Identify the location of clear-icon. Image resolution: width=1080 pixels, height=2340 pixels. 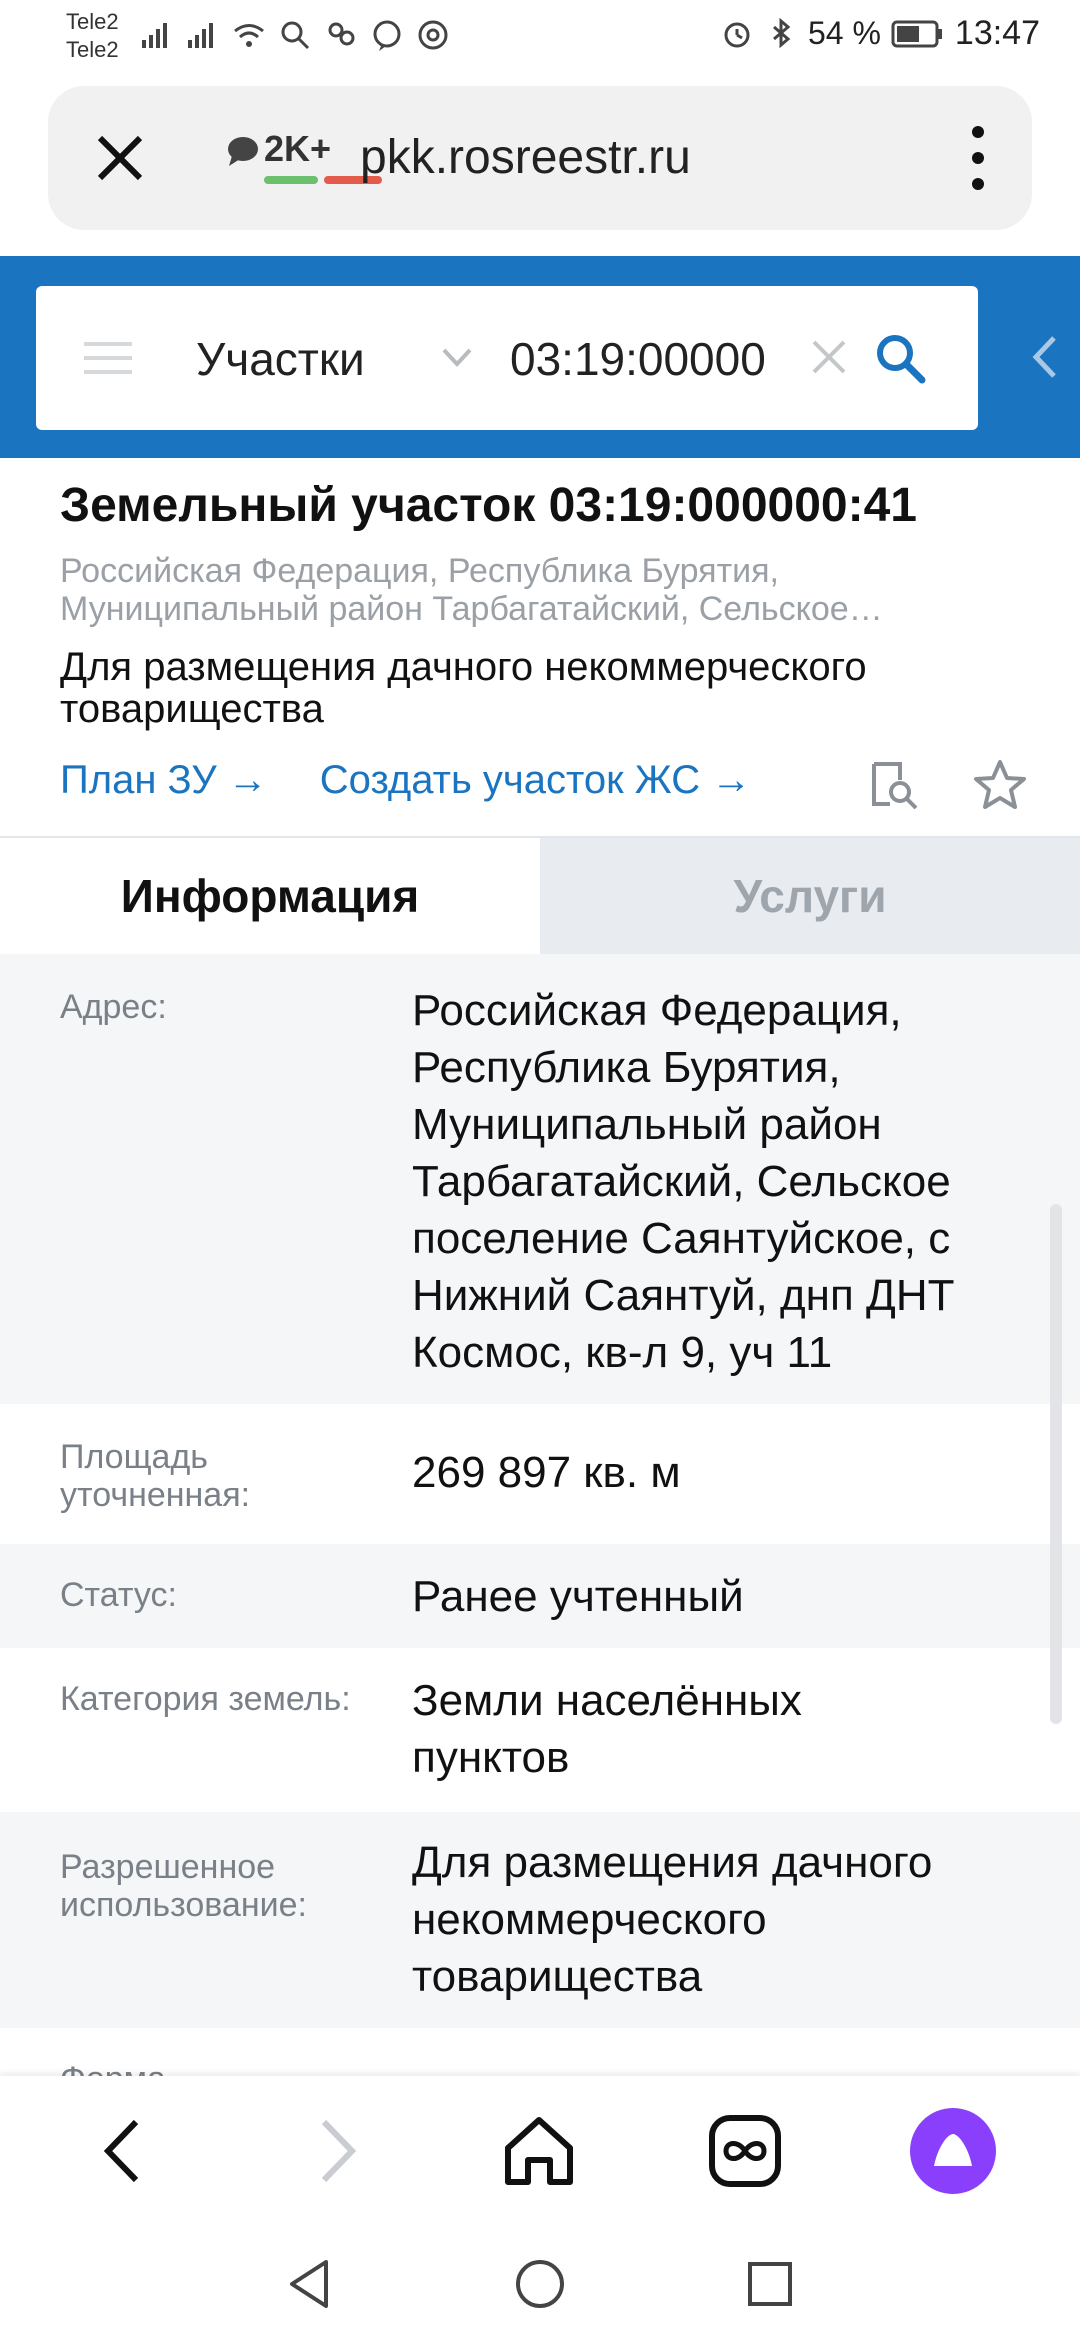
(829, 357).